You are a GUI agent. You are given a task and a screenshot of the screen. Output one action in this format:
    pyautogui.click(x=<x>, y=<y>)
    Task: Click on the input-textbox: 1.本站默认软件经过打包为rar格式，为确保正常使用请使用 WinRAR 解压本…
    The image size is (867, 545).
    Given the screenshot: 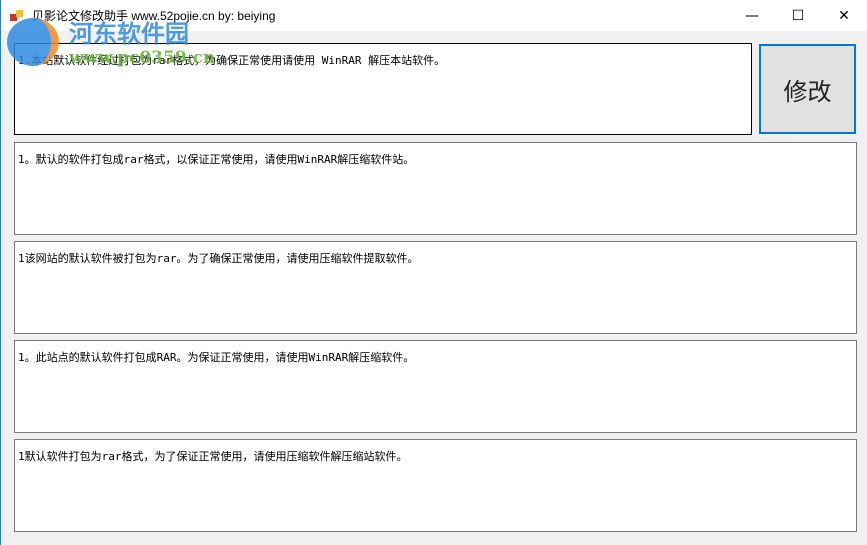 What is the action you would take?
    pyautogui.click(x=383, y=89)
    